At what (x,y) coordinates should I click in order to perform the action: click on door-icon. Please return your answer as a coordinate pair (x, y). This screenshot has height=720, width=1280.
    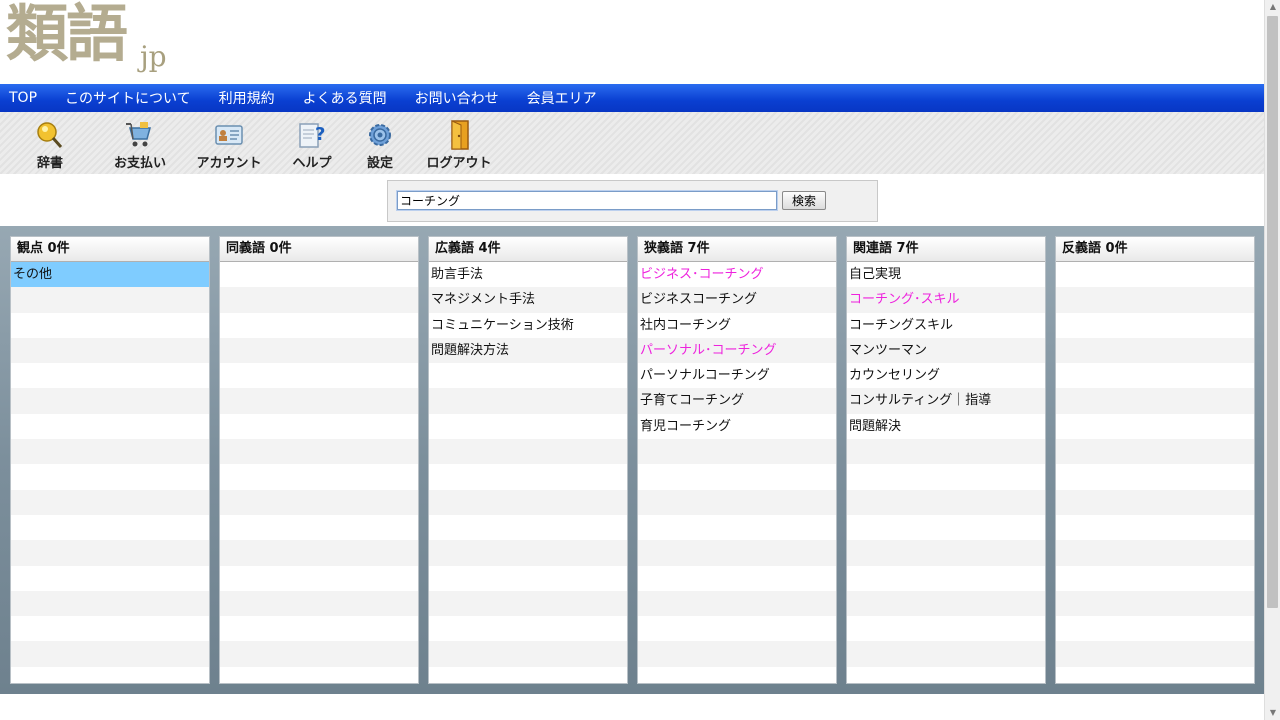
    Looking at the image, I should click on (460, 135).